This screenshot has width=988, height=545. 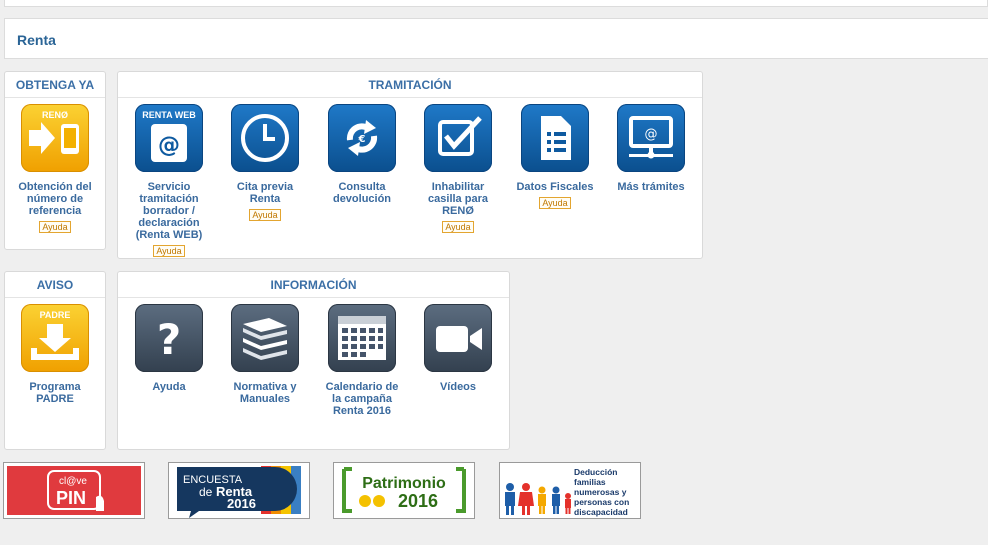 What do you see at coordinates (651, 187) in the screenshot?
I see `tile-label: Más trámites` at bounding box center [651, 187].